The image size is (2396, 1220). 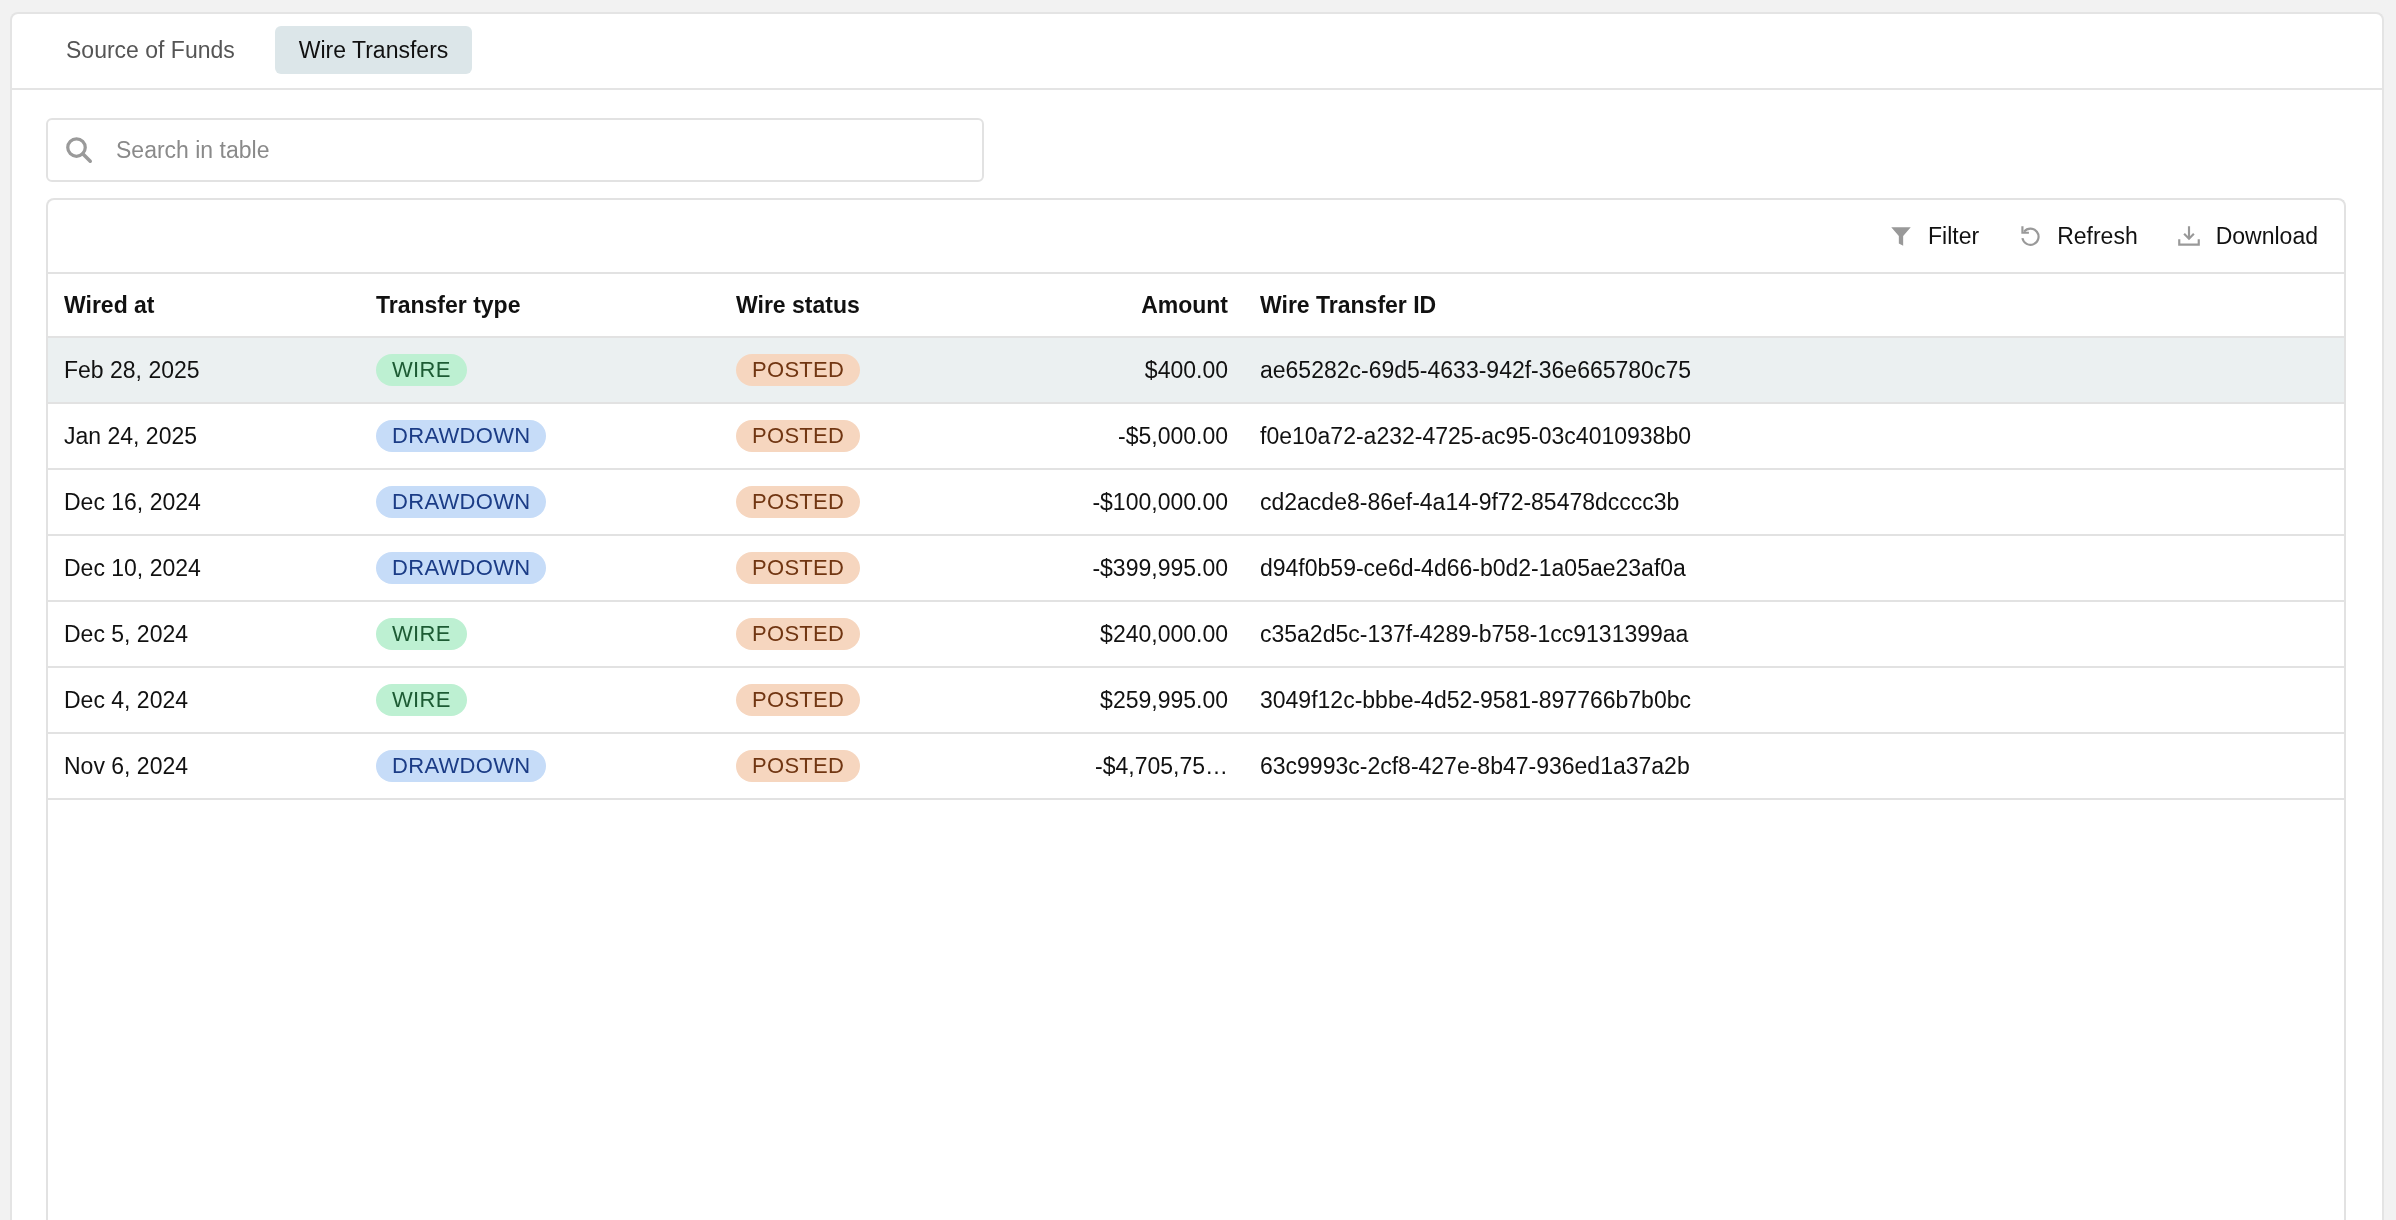 I want to click on table-row: Dec 5, 2024 WIRE POSTED $240,000.00 c35a2d5c-137f-4289-b758-1cc9131399aa, so click(x=1196, y=634).